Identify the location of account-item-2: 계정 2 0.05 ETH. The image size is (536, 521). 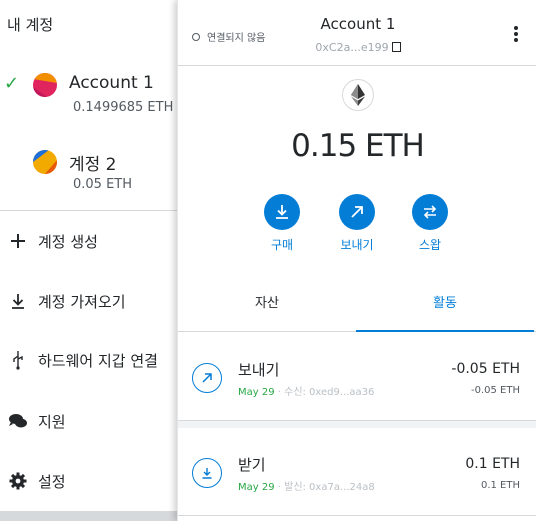
(100, 182).